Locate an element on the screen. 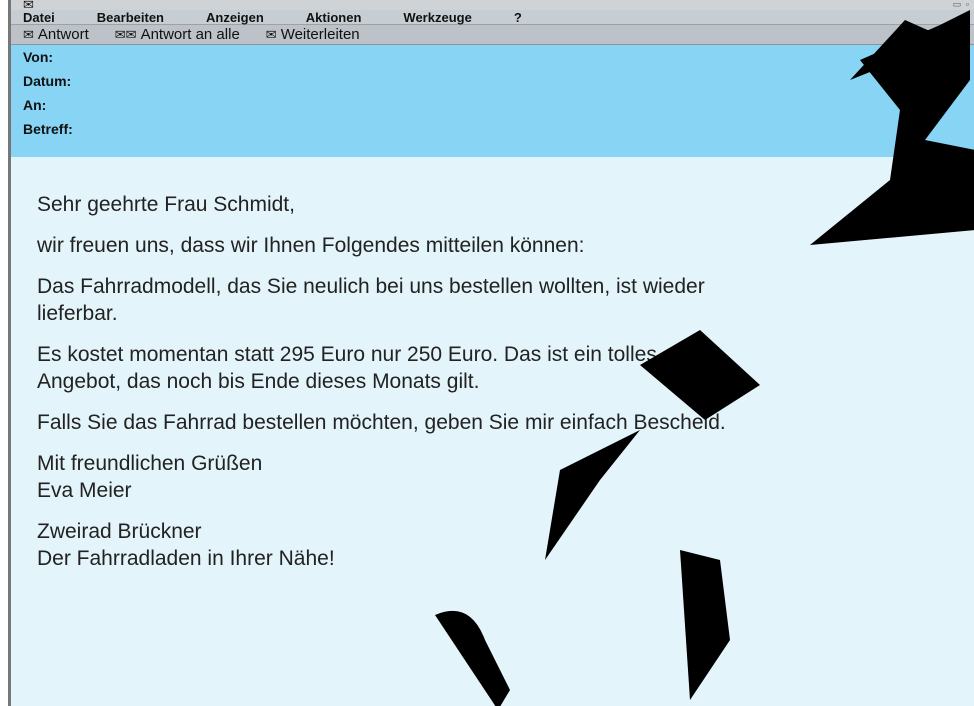 Image resolution: width=974 pixels, height=706 pixels. menu-werkzeuge: Werkzeuge is located at coordinates (437, 17).